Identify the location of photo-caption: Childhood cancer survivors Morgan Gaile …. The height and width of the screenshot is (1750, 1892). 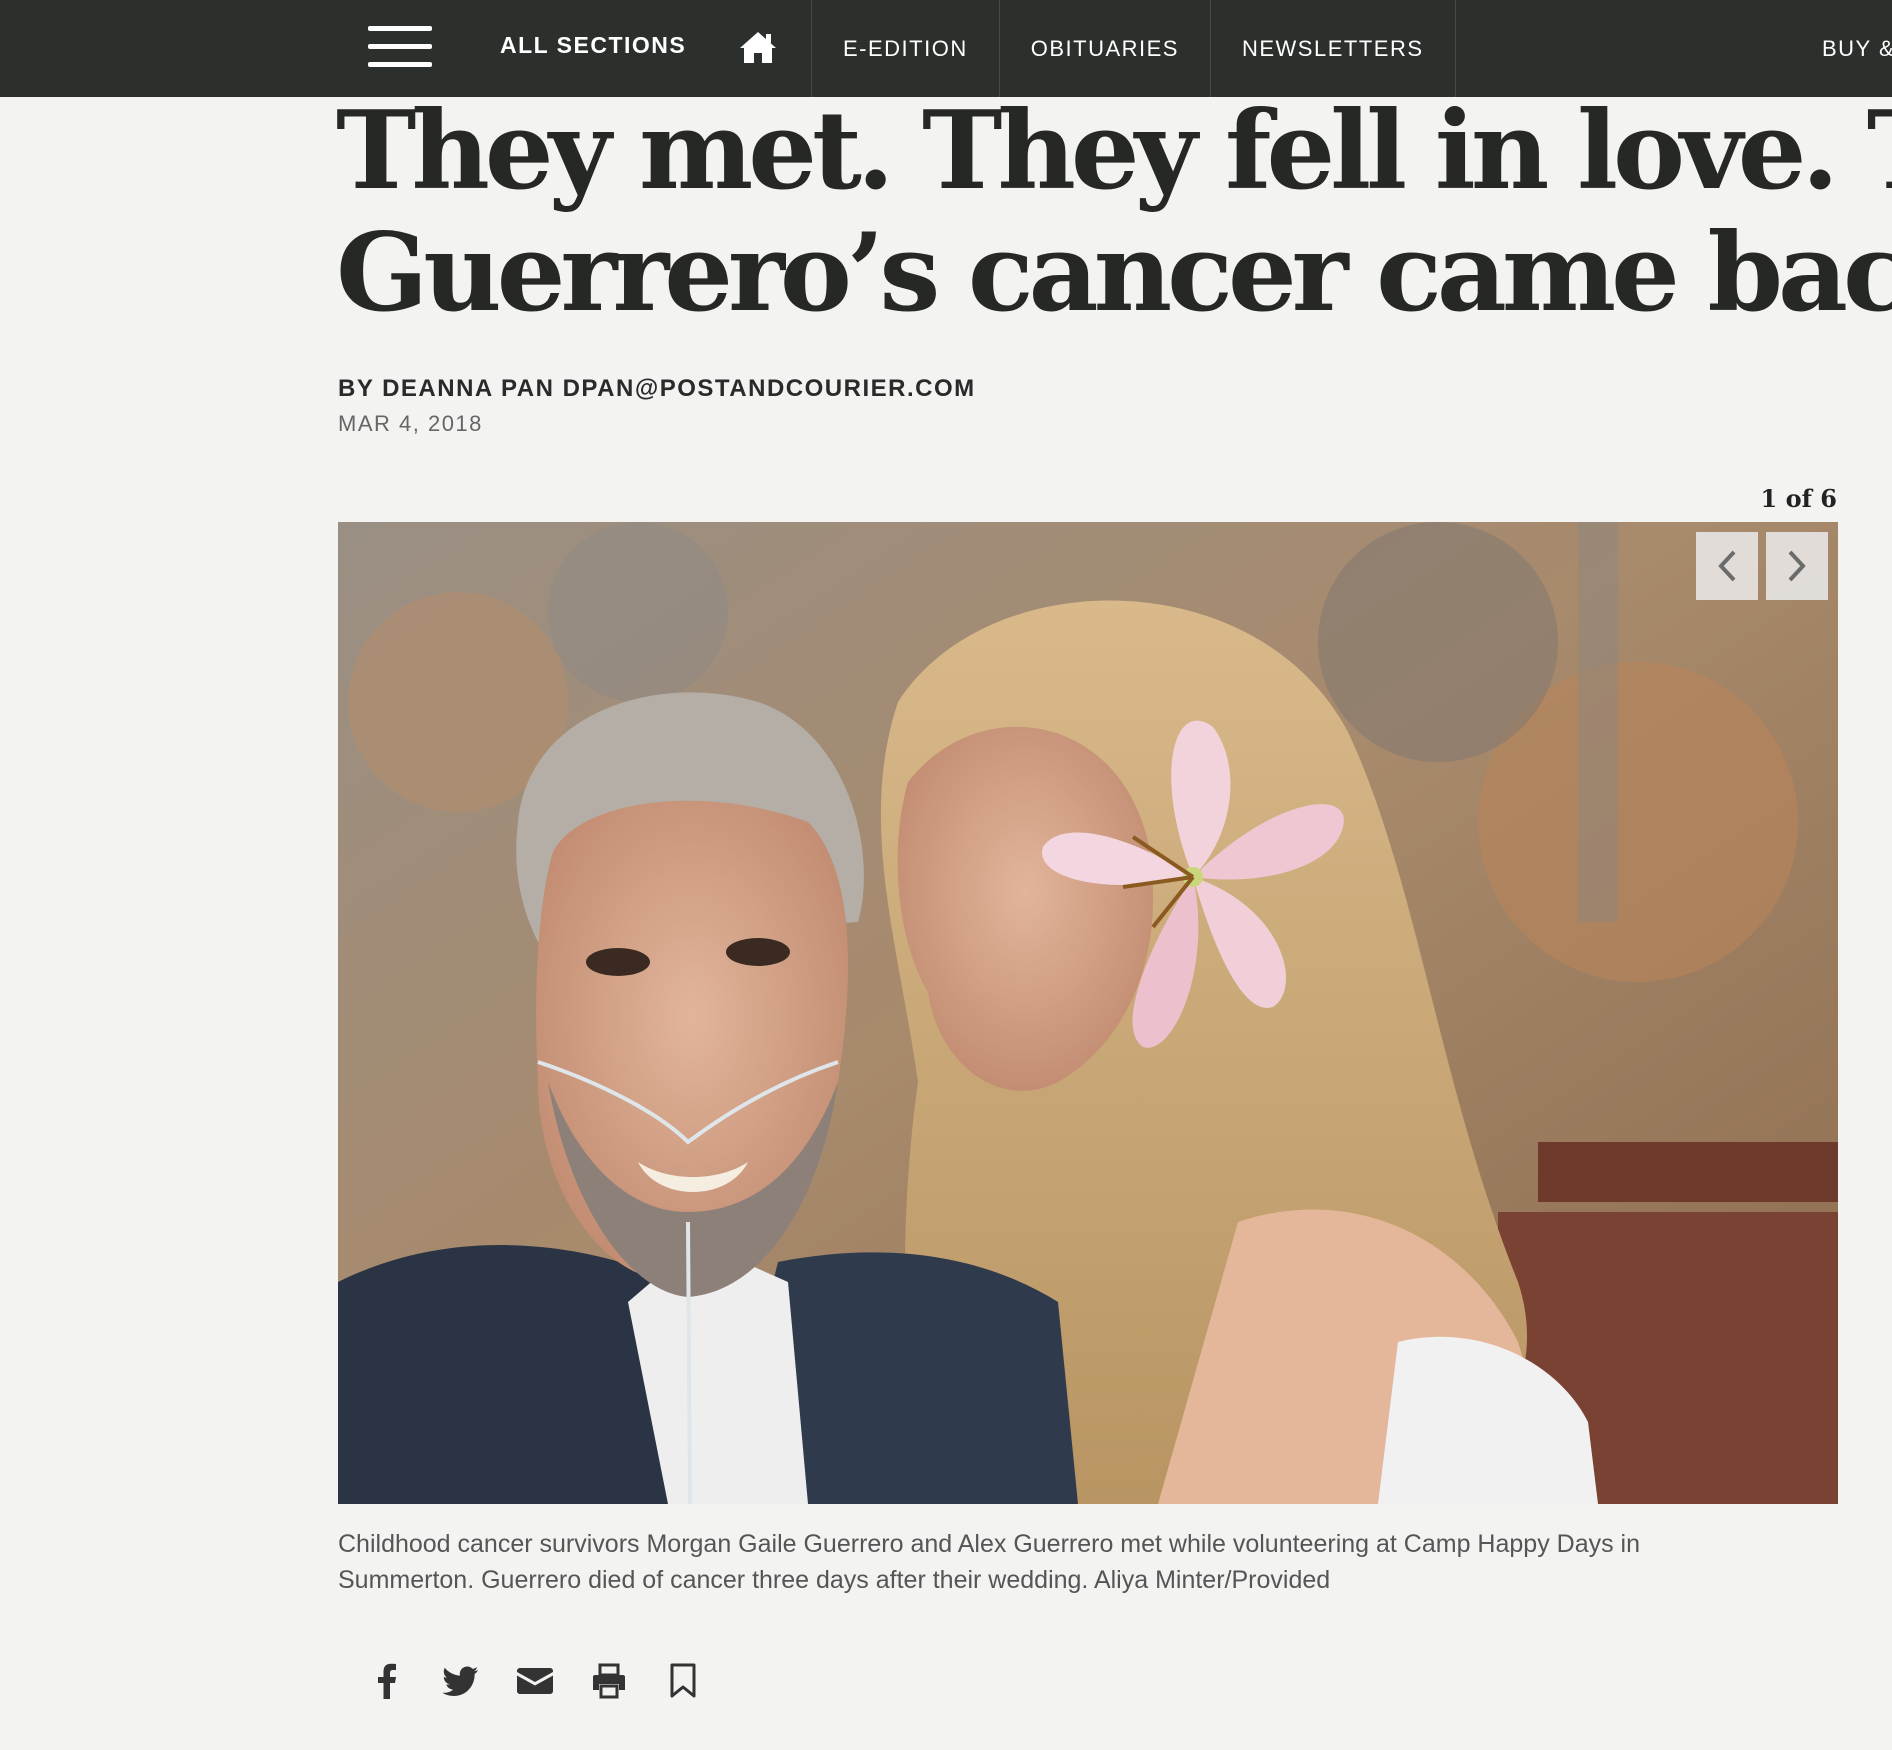
(989, 1562).